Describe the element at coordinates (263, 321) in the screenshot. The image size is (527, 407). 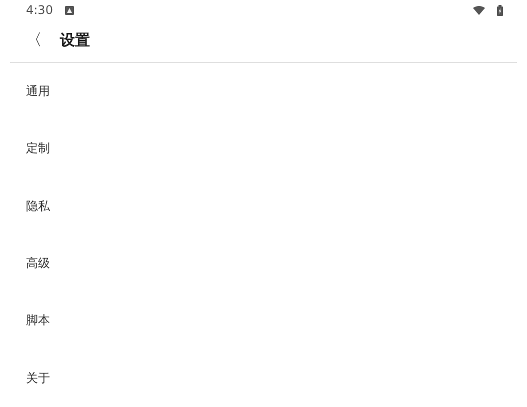
I see `settings-item: 脚本` at that location.